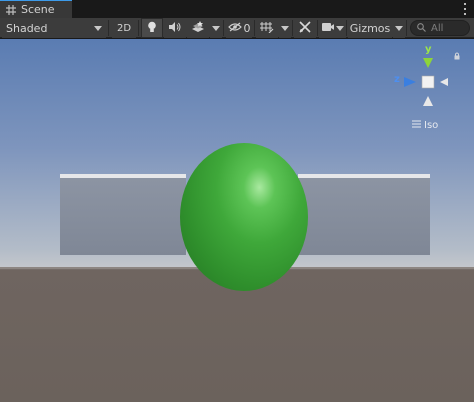  Describe the element at coordinates (421, 28) in the screenshot. I see `search-icon` at that location.